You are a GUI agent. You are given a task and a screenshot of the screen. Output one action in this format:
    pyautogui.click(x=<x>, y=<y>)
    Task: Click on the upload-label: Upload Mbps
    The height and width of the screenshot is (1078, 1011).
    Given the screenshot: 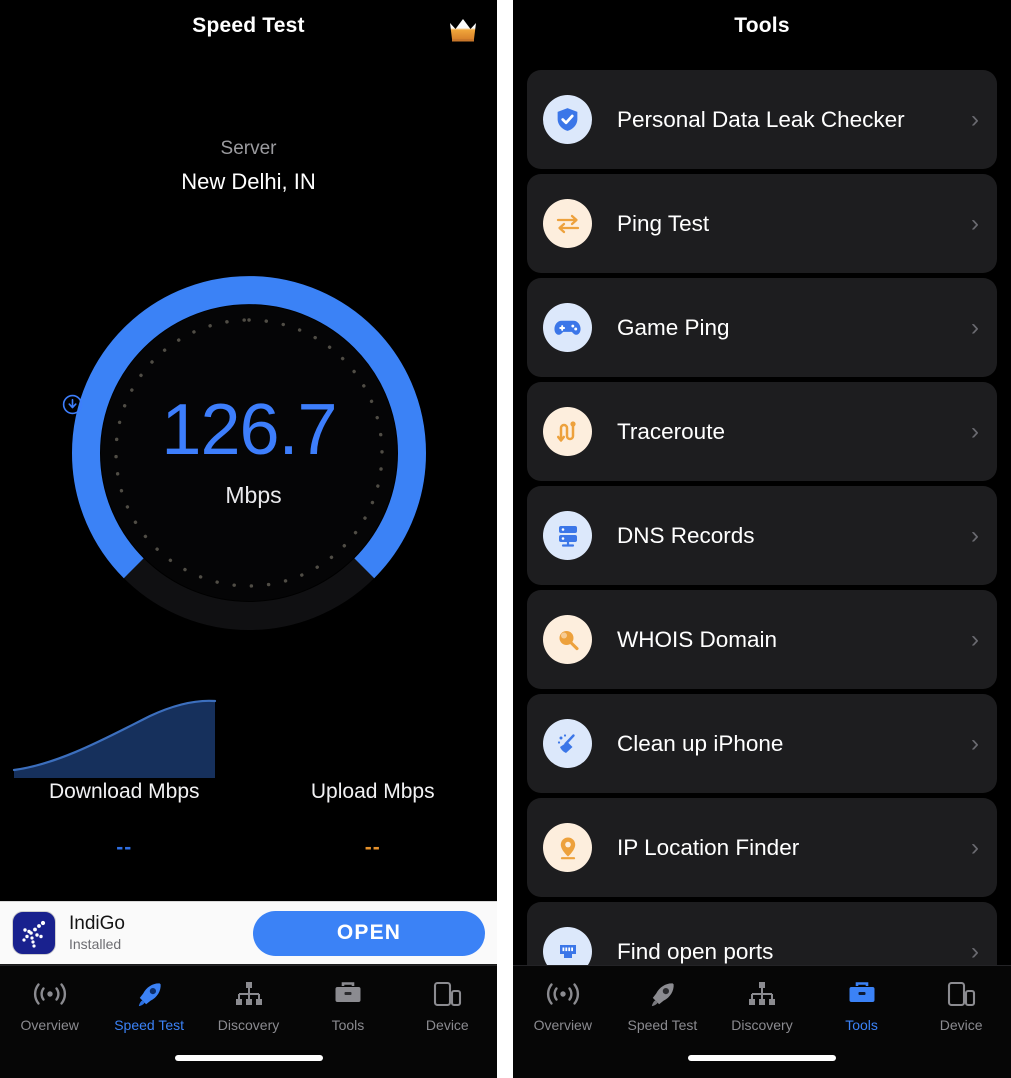 What is the action you would take?
    pyautogui.click(x=372, y=791)
    